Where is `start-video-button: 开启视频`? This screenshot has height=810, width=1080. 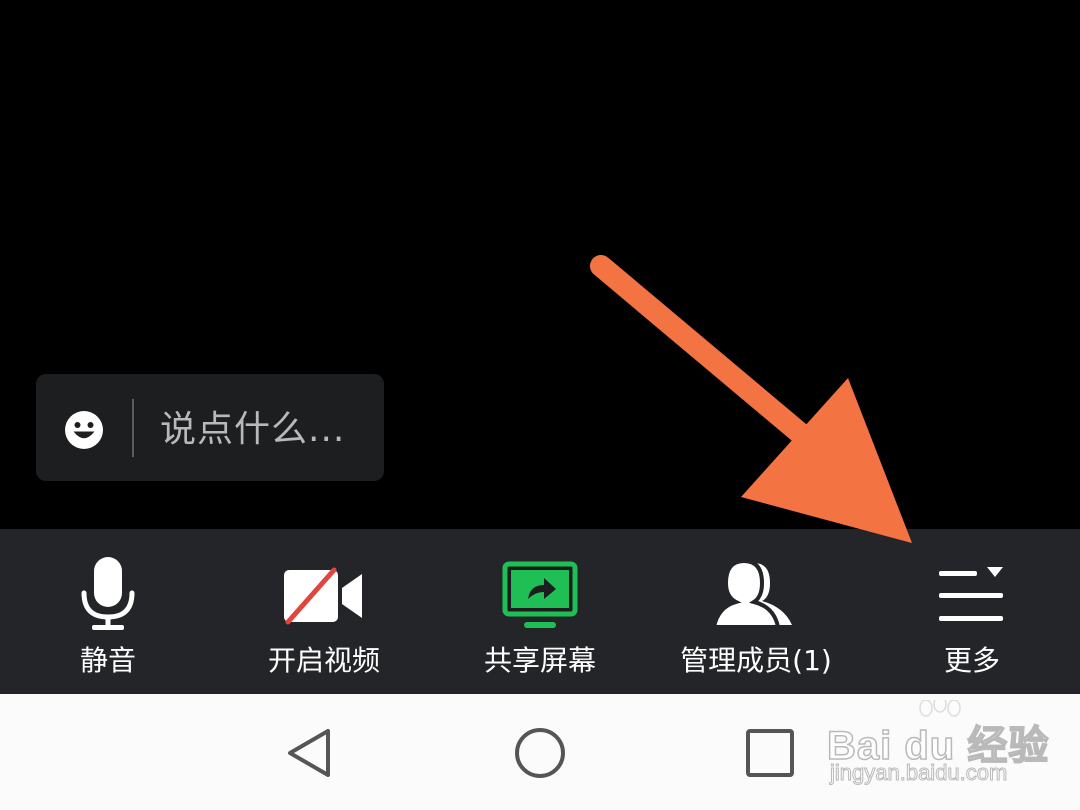 start-video-button: 开启视频 is located at coordinates (324, 611).